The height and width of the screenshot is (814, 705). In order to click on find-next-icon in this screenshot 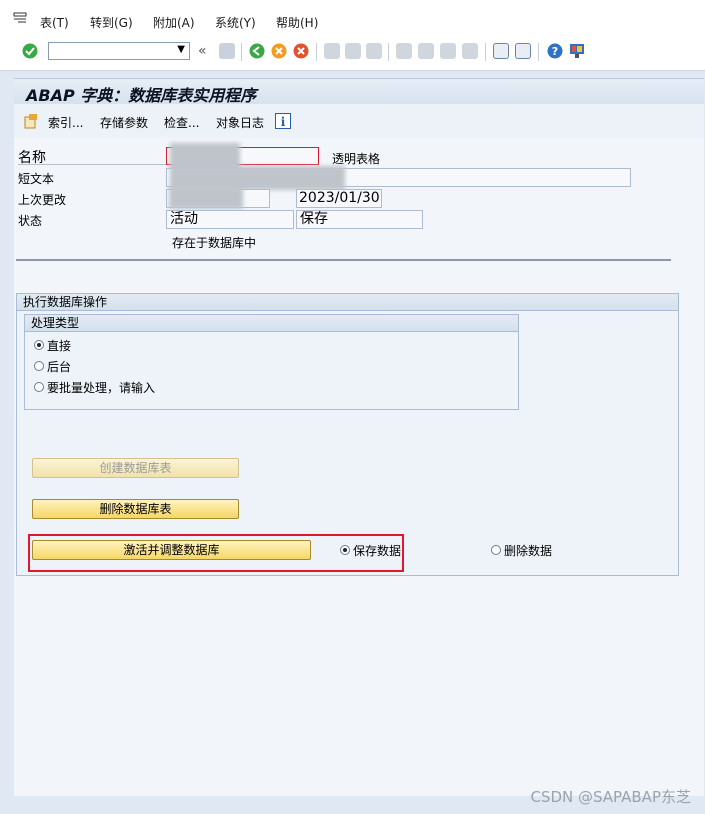, I will do `click(374, 51)`.